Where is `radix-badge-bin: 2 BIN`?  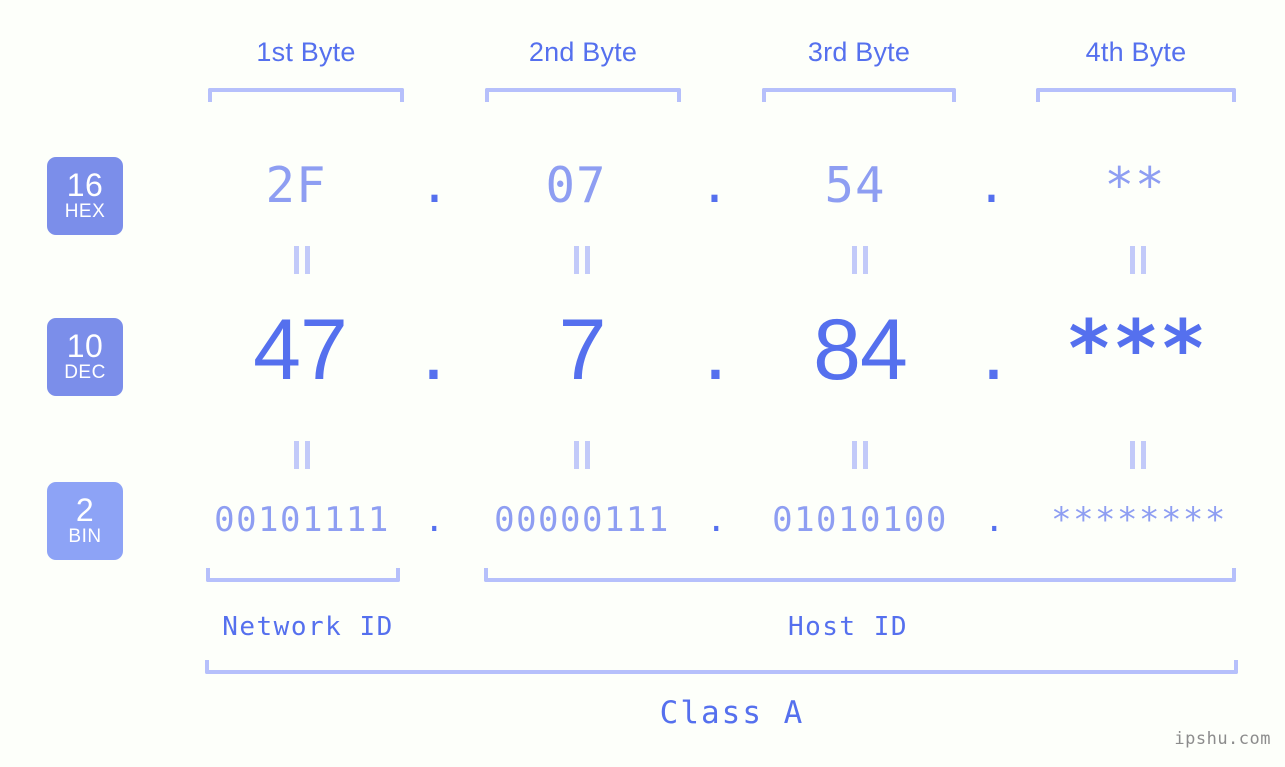 radix-badge-bin: 2 BIN is located at coordinates (85, 521).